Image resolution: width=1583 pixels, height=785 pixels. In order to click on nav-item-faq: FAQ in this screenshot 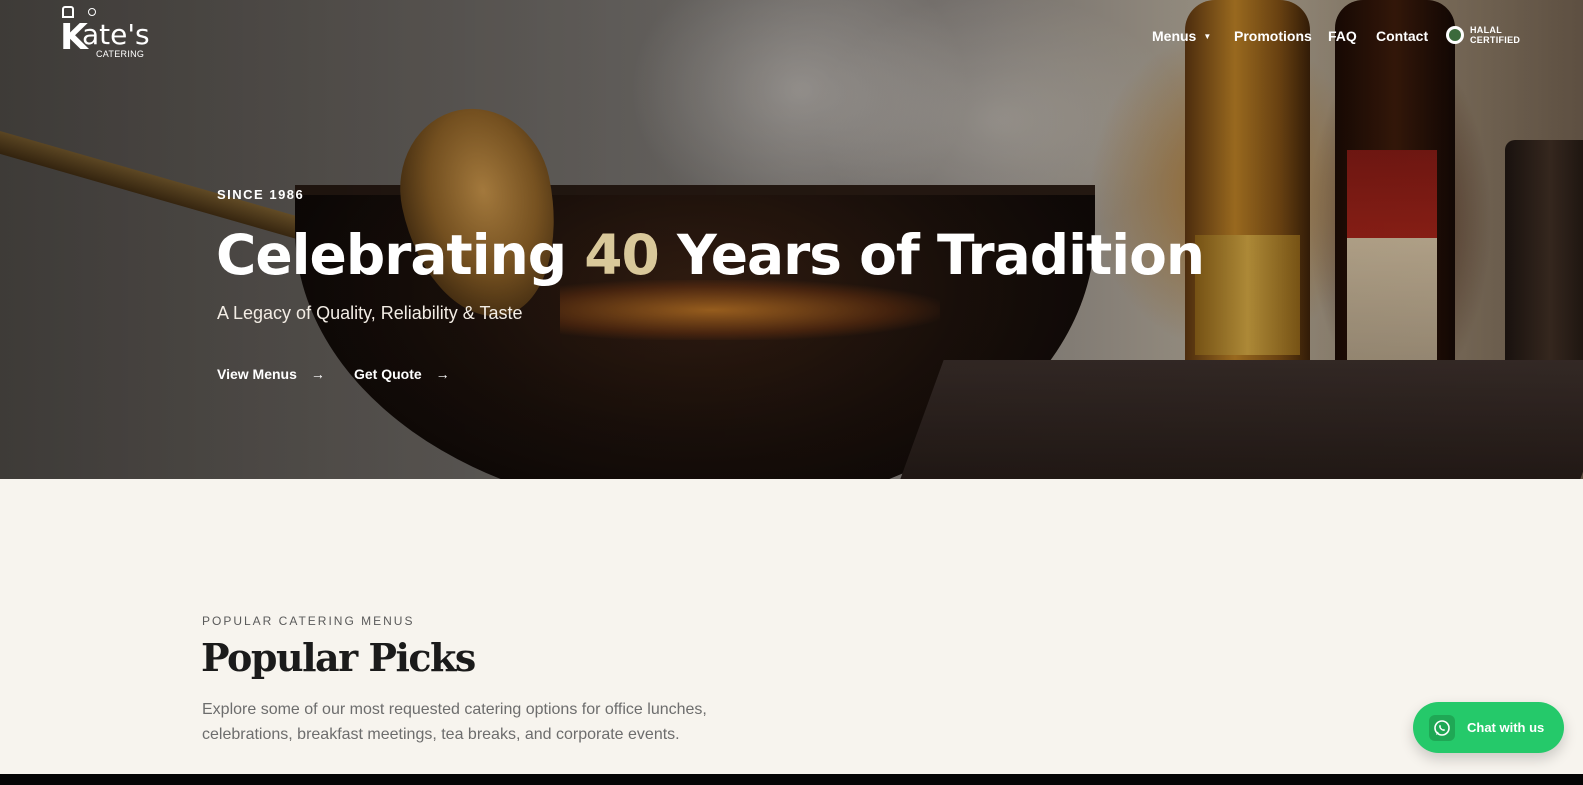, I will do `click(1342, 36)`.